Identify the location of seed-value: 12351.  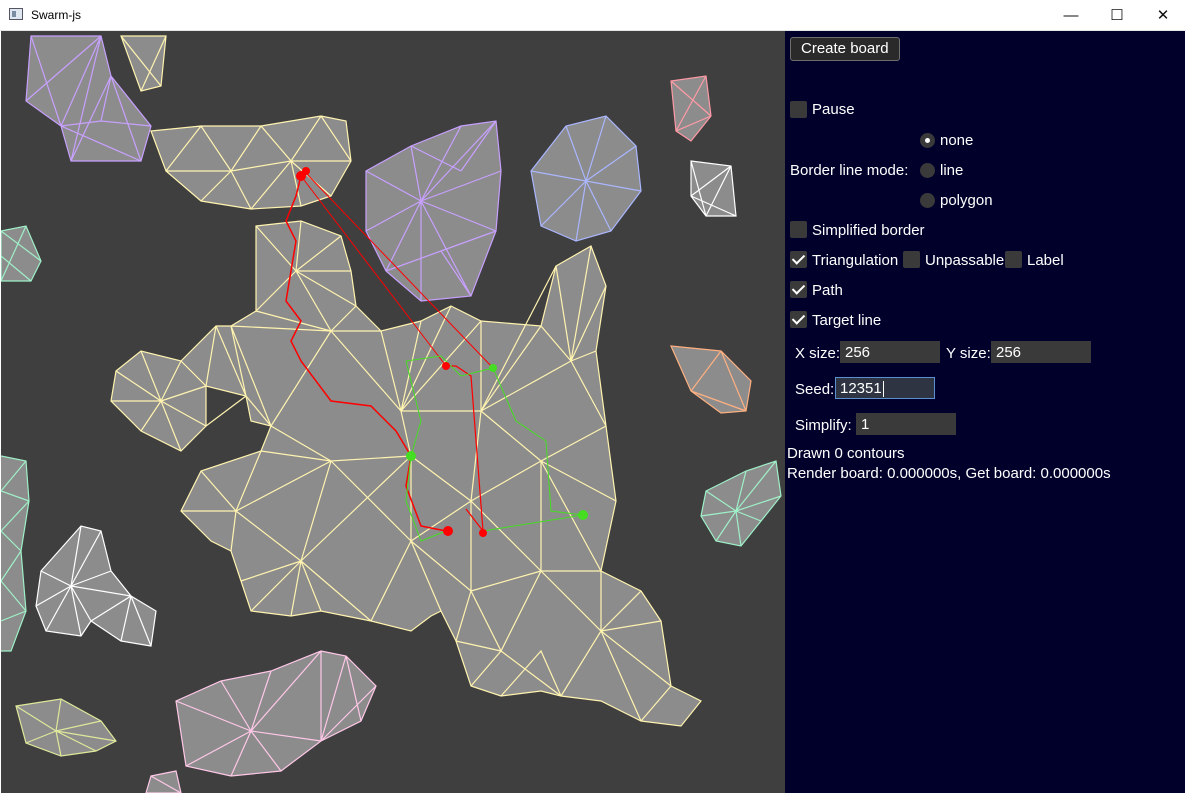
(861, 388).